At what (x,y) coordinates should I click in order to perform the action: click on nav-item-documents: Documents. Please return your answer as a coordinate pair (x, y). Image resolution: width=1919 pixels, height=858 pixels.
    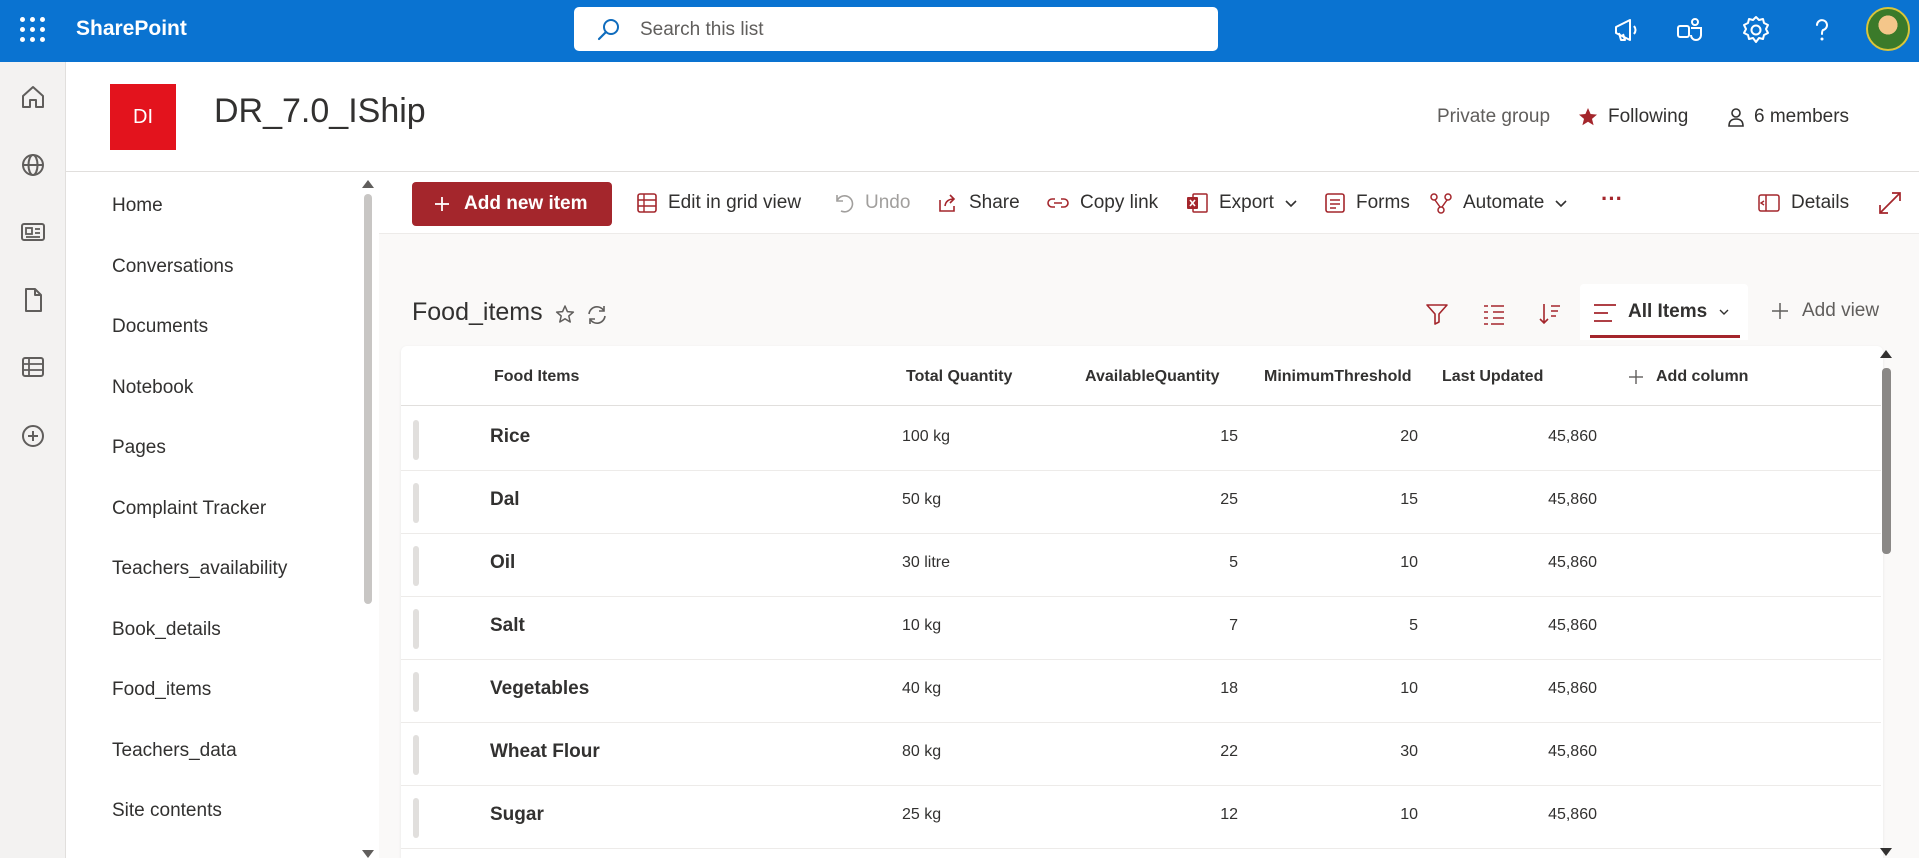
    Looking at the image, I should click on (160, 327).